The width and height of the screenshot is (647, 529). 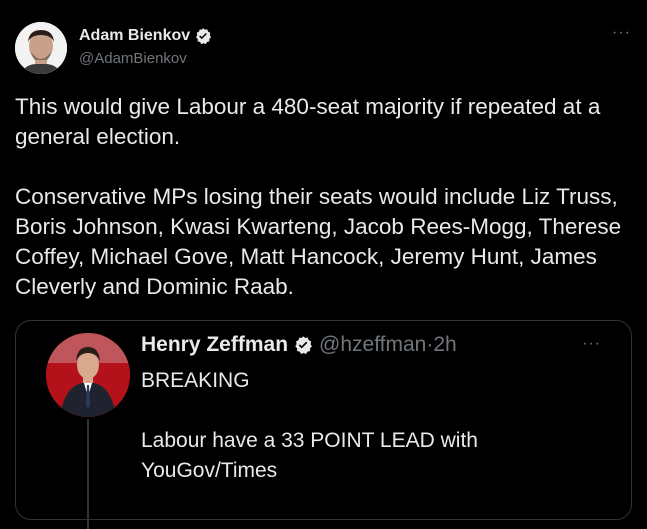 What do you see at coordinates (214, 345) in the screenshot?
I see `quoted-author-name: Henry Zeffman` at bounding box center [214, 345].